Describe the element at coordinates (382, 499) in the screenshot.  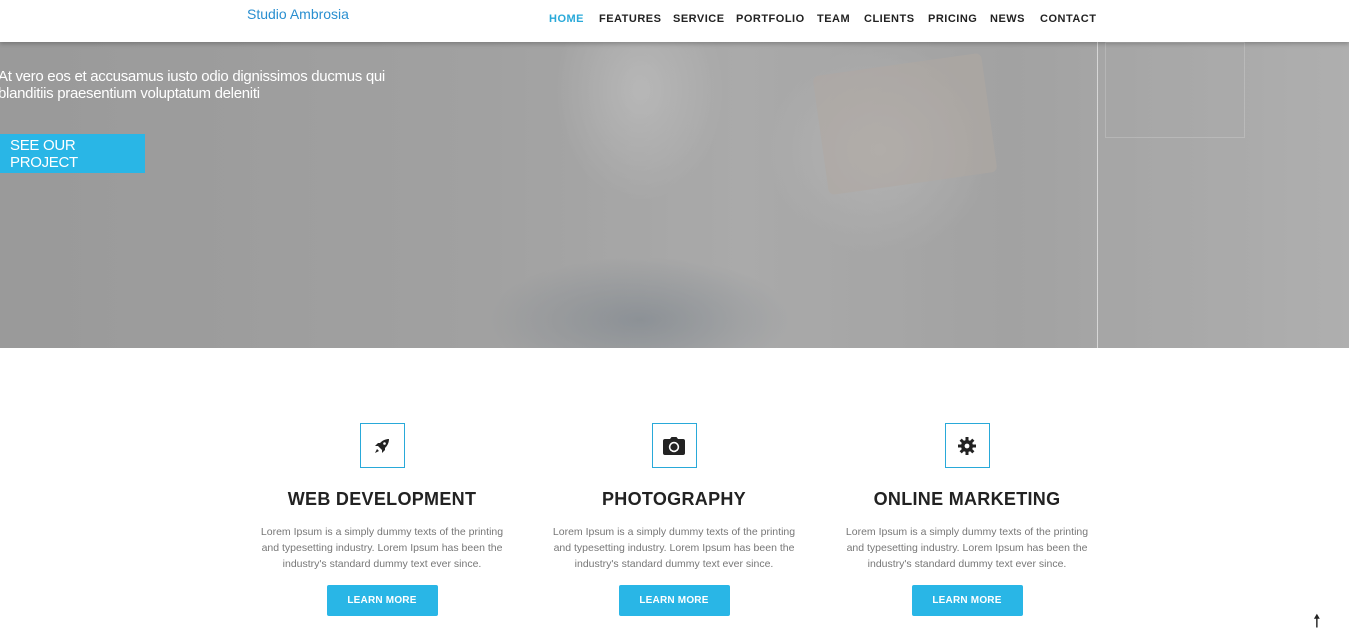
I see `service-title: WEB DEVELOPMENT` at that location.